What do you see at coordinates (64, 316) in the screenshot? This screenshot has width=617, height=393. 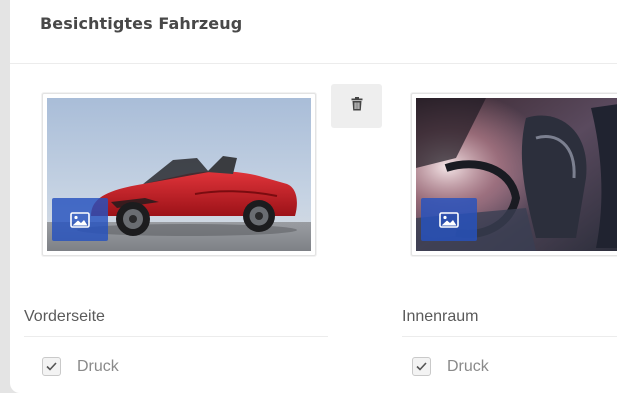 I see `image-label-front: Vorderseite` at bounding box center [64, 316].